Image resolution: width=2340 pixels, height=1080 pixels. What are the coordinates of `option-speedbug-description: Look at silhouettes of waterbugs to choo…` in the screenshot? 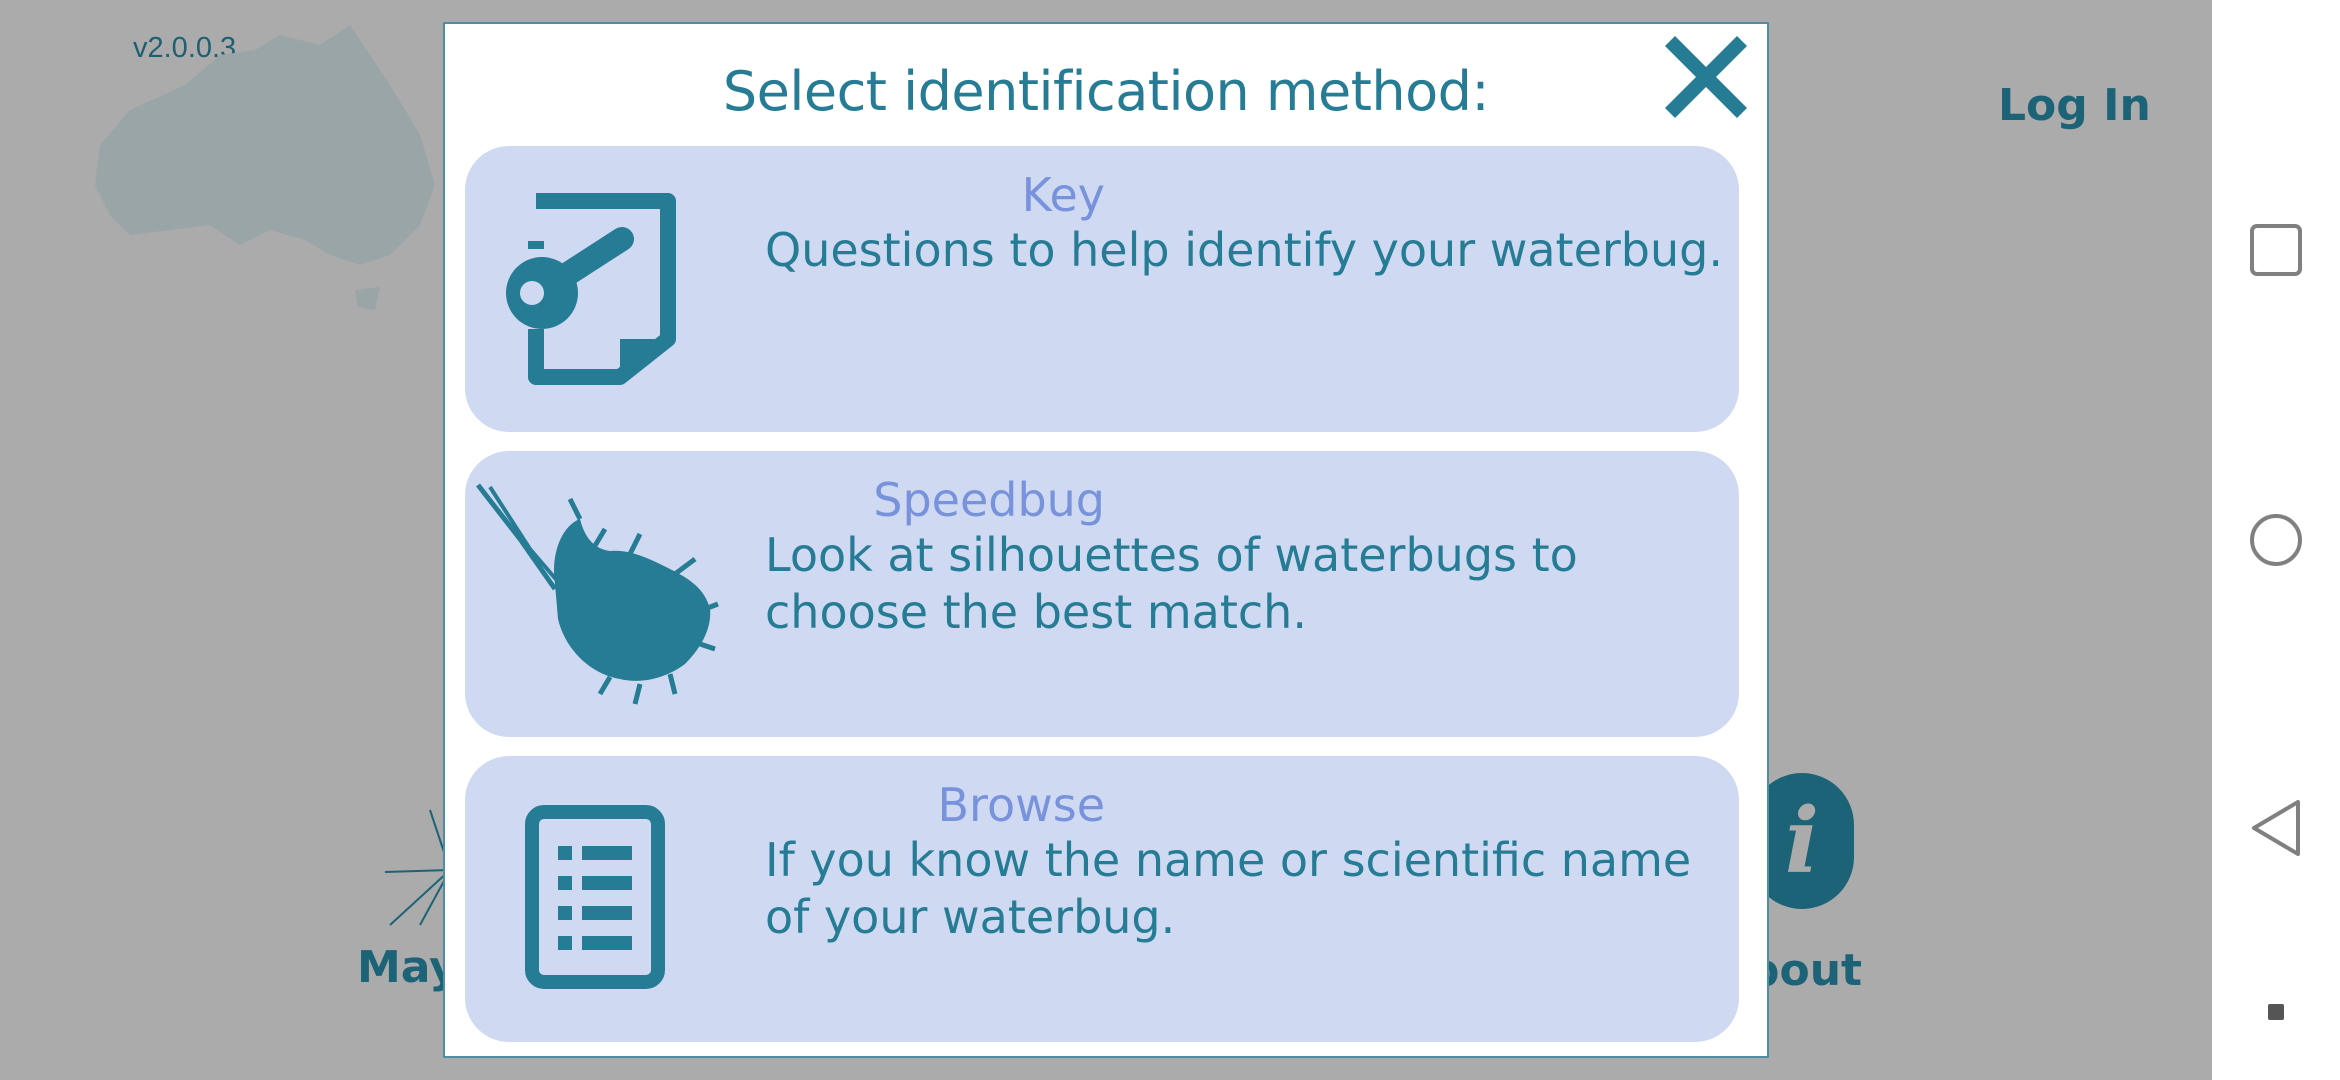 It's located at (1171, 583).